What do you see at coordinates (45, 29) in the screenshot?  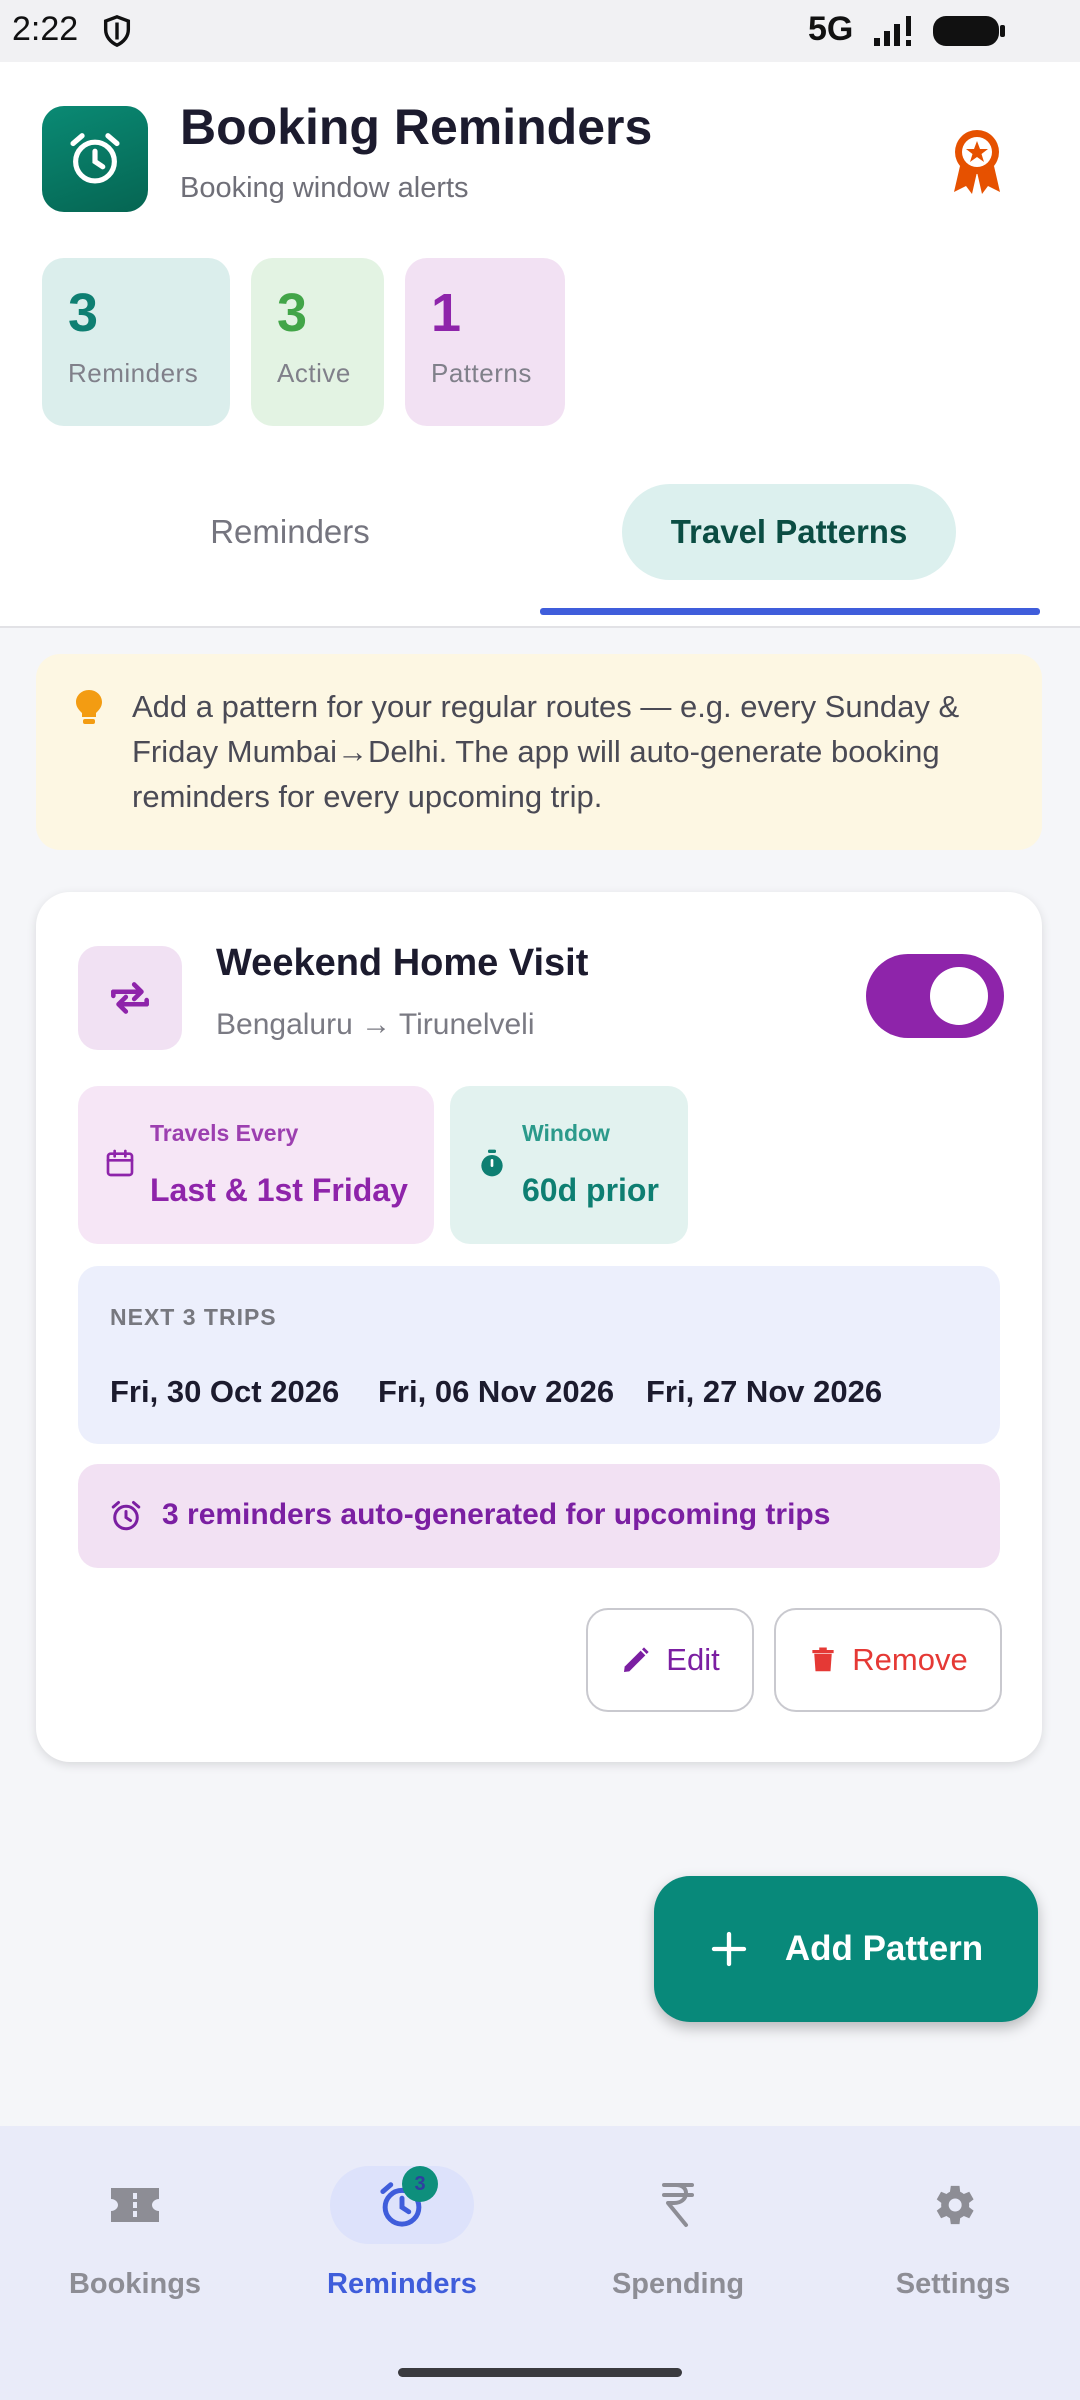 I see `status-time: 2:22` at bounding box center [45, 29].